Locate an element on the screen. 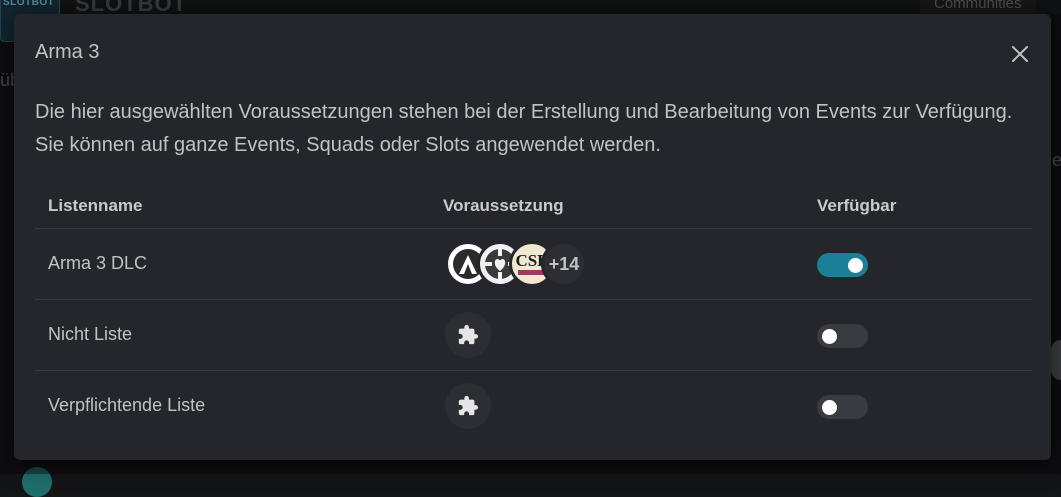 This screenshot has width=1061, height=497. close-icon is located at coordinates (1020, 54).